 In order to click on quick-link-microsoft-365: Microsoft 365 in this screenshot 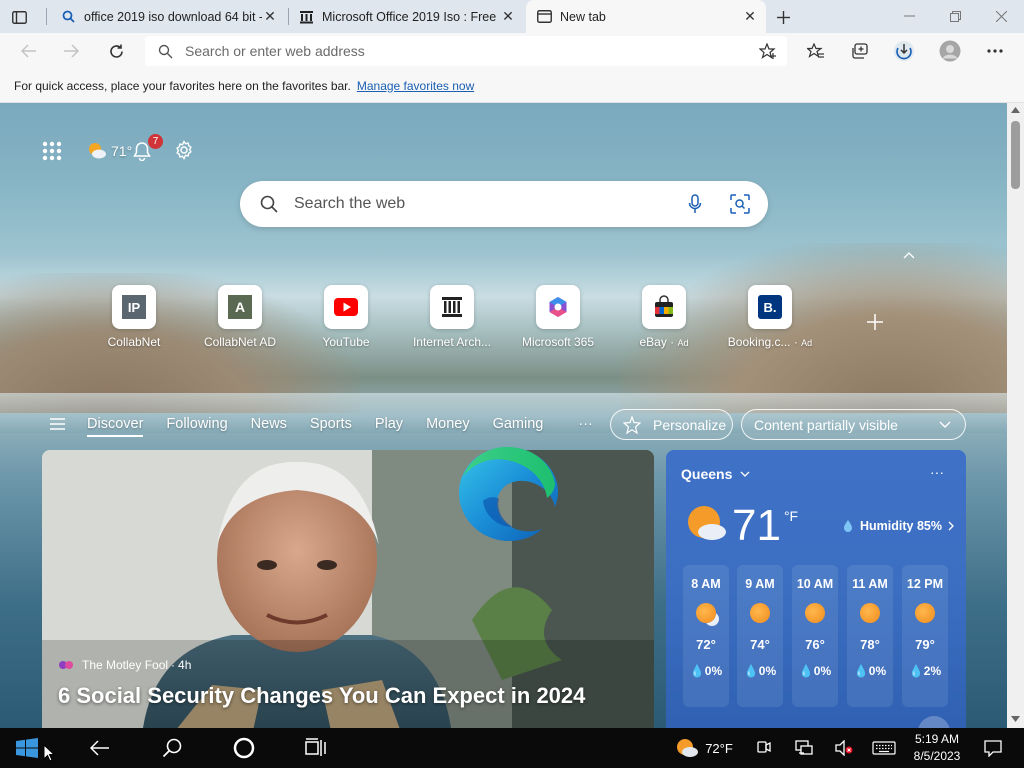, I will do `click(558, 317)`.